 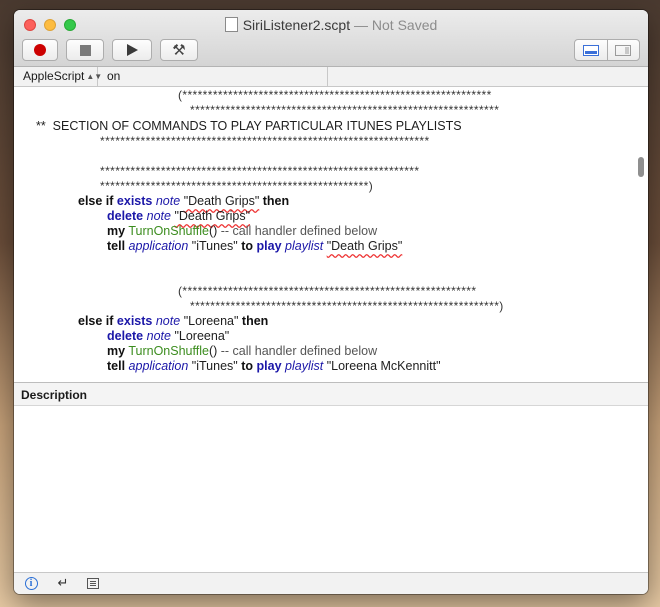 I want to click on view-toggle, so click(x=607, y=50).